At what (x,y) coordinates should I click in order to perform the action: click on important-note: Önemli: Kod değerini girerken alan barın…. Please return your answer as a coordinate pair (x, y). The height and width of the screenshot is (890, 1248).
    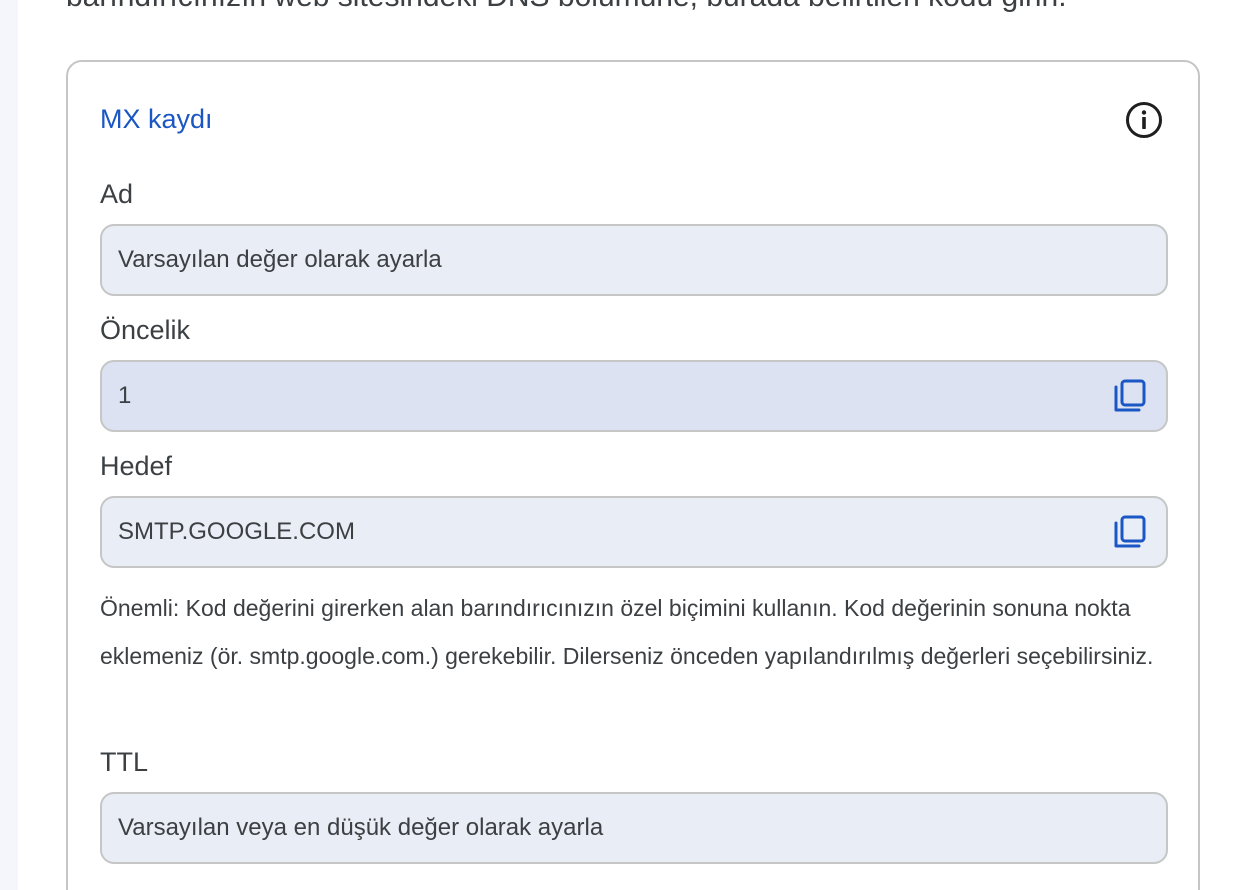
    Looking at the image, I should click on (627, 632).